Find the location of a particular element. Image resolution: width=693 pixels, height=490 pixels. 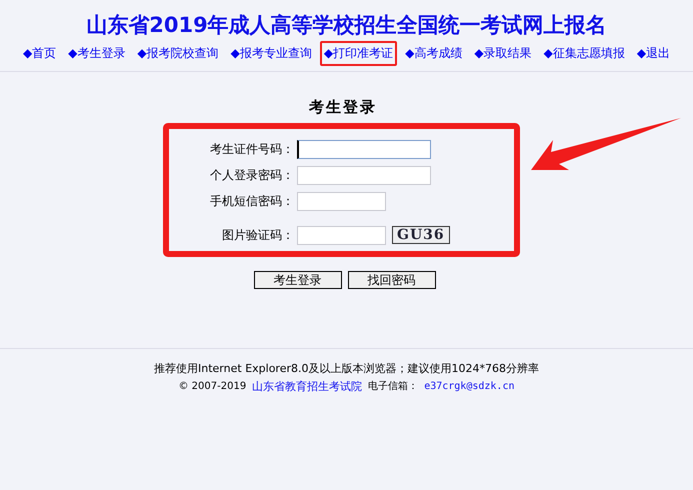

field-label: 考生证件号码： is located at coordinates (251, 149).